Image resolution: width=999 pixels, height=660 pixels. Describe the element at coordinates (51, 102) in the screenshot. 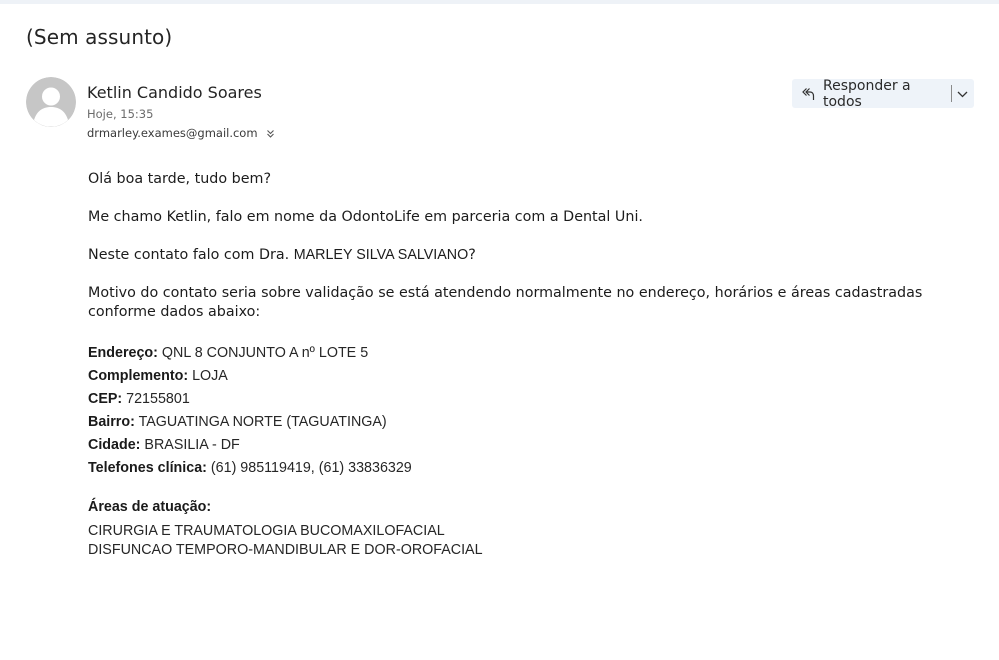

I see `sender-avatar-icon` at that location.